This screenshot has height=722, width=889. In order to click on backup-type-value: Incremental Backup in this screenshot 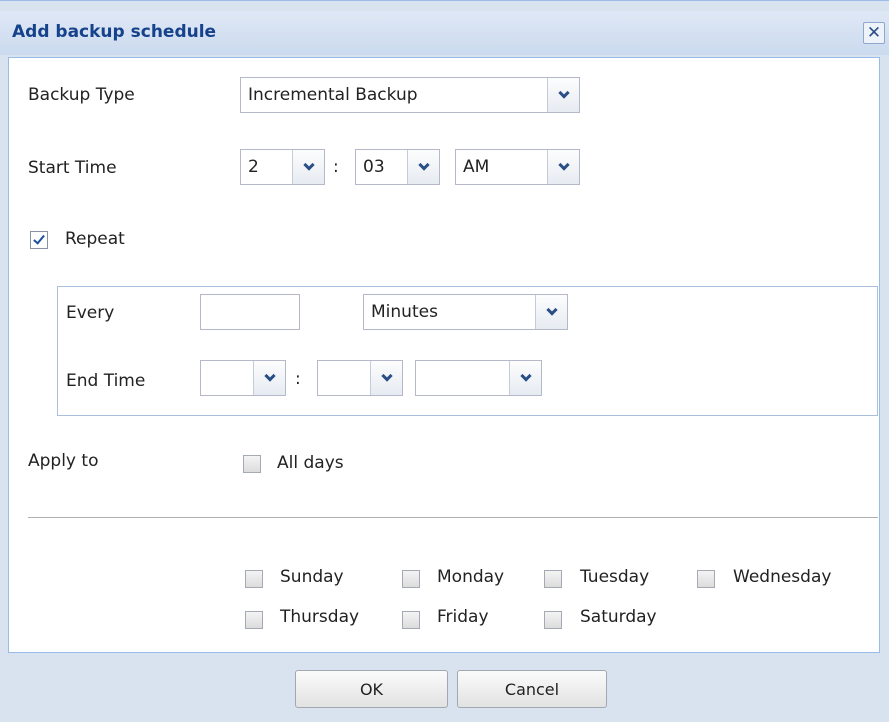, I will do `click(333, 95)`.